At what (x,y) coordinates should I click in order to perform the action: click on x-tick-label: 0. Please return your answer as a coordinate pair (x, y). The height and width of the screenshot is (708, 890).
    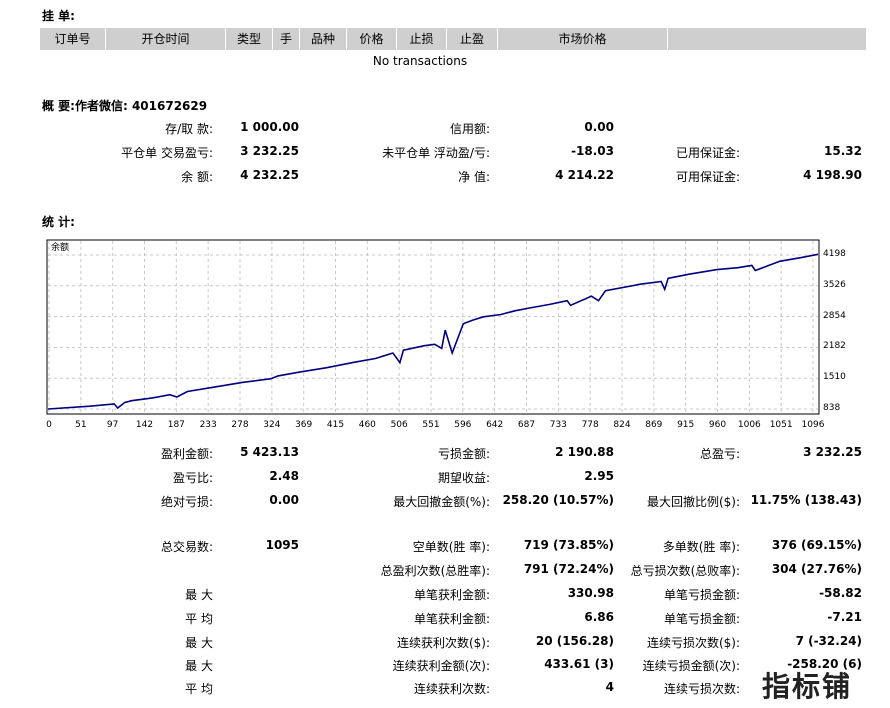
    Looking at the image, I should click on (49, 425).